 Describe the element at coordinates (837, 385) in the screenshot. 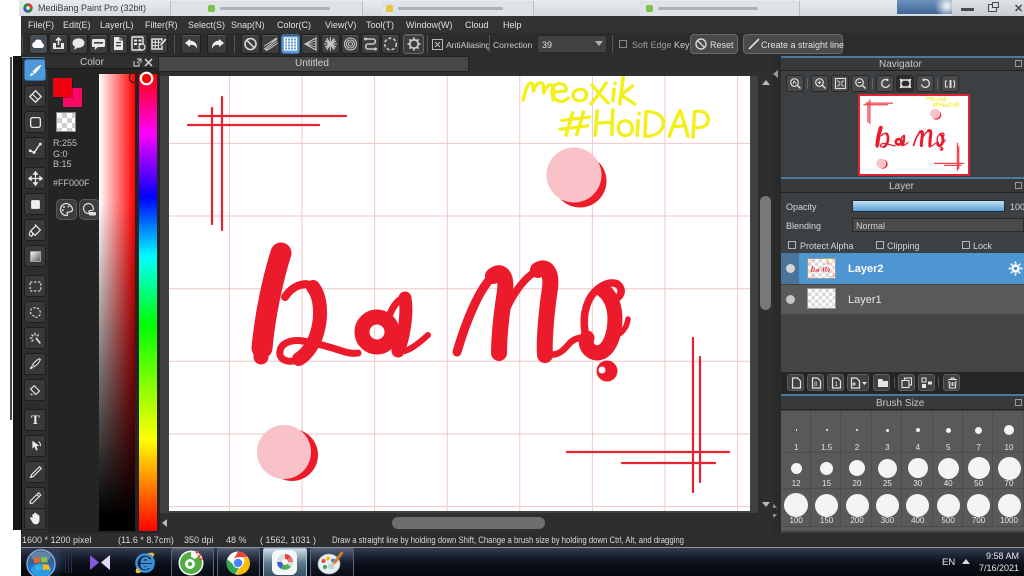

I see `svg-text: 1` at that location.